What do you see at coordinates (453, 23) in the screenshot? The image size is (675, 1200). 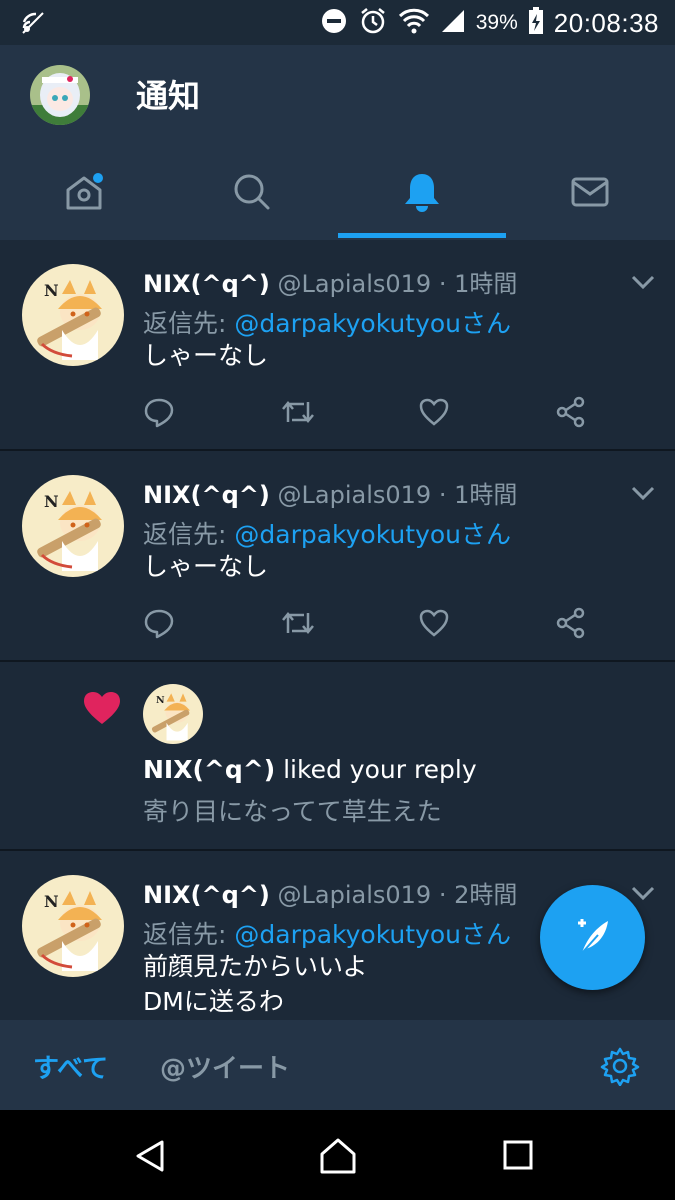 I see `signal-icon` at bounding box center [453, 23].